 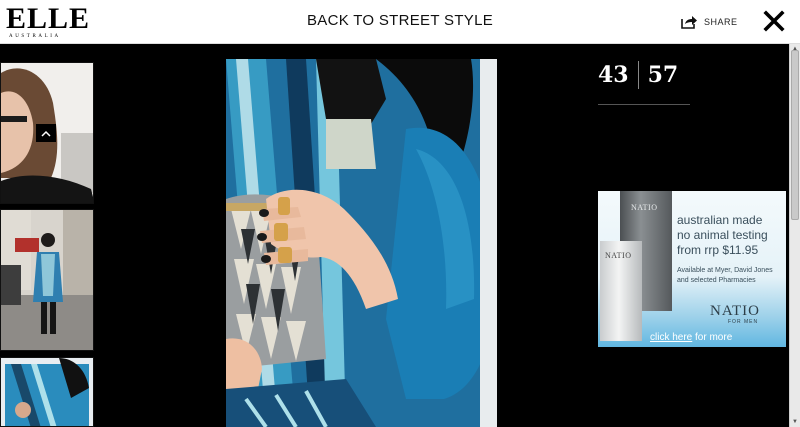 What do you see at coordinates (644, 207) in the screenshot?
I see `tube1-brand: NATIO` at bounding box center [644, 207].